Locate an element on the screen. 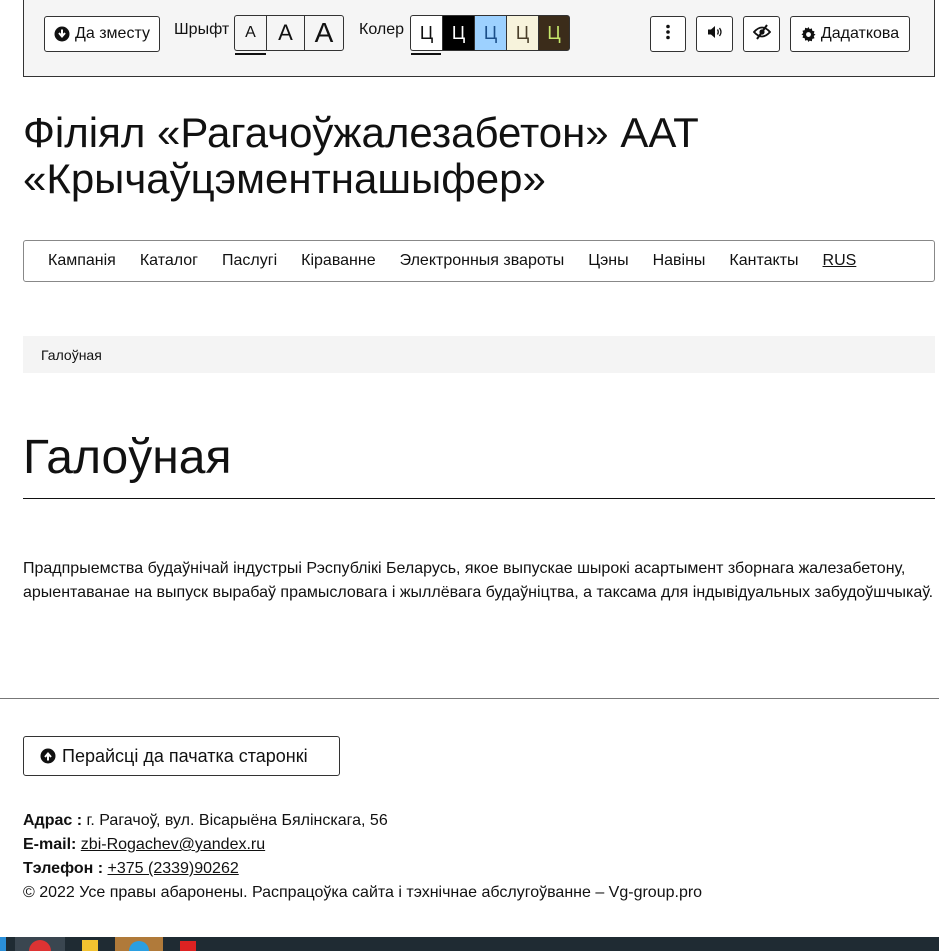 This screenshot has width=939, height=951. eye-slash-icon is located at coordinates (761, 34).